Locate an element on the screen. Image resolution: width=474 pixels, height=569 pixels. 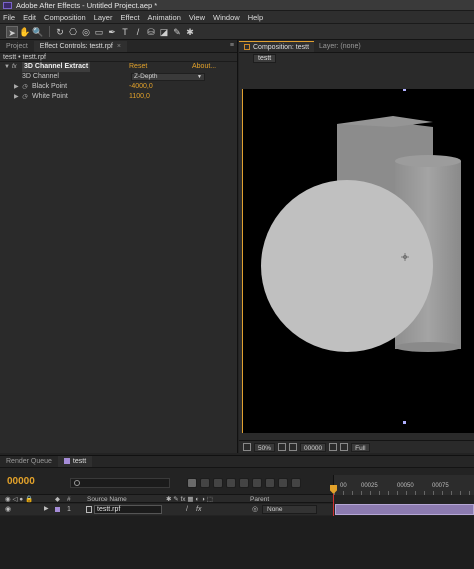
hand-tool-icon: ✋ is located at coordinates (25, 32).